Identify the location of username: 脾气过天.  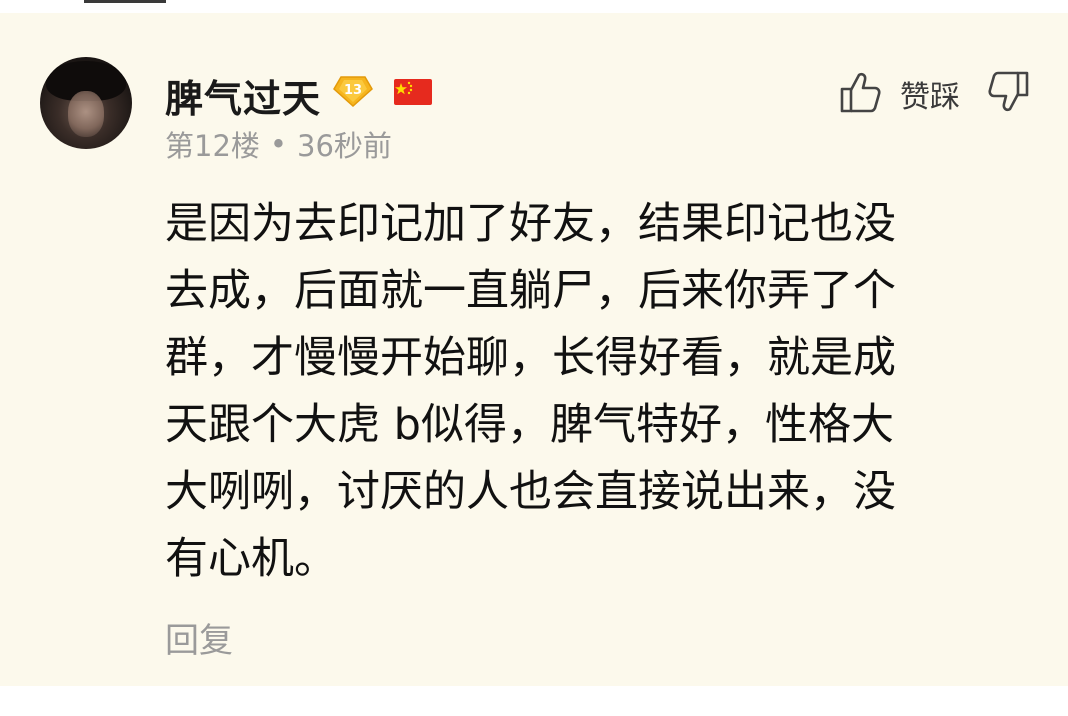
(243, 95).